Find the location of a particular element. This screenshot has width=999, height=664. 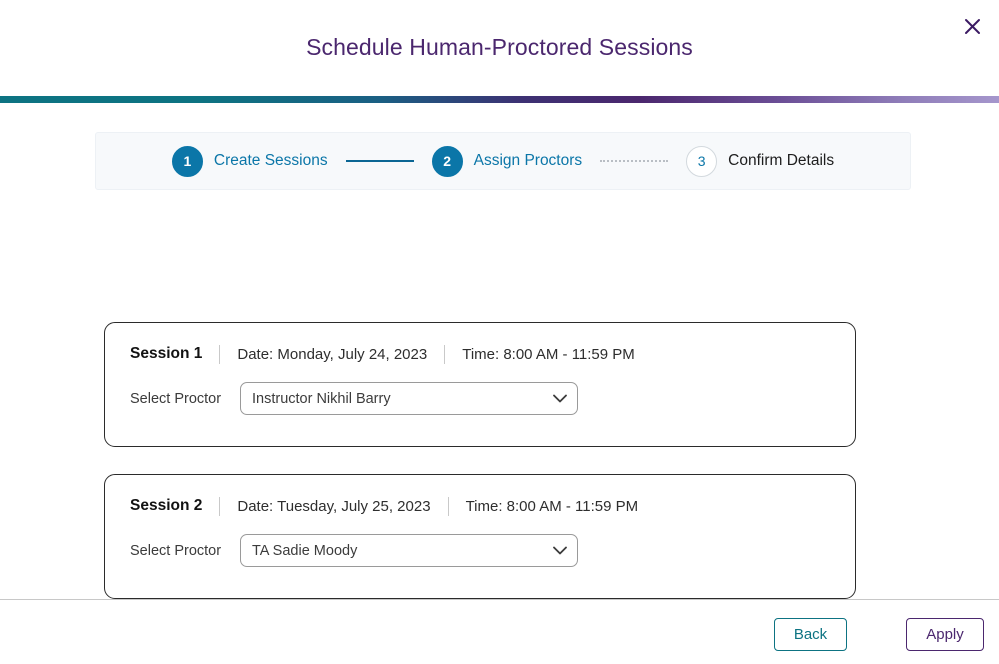

modal-header: Schedule Human-Proctored Sessions is located at coordinates (499, 48).